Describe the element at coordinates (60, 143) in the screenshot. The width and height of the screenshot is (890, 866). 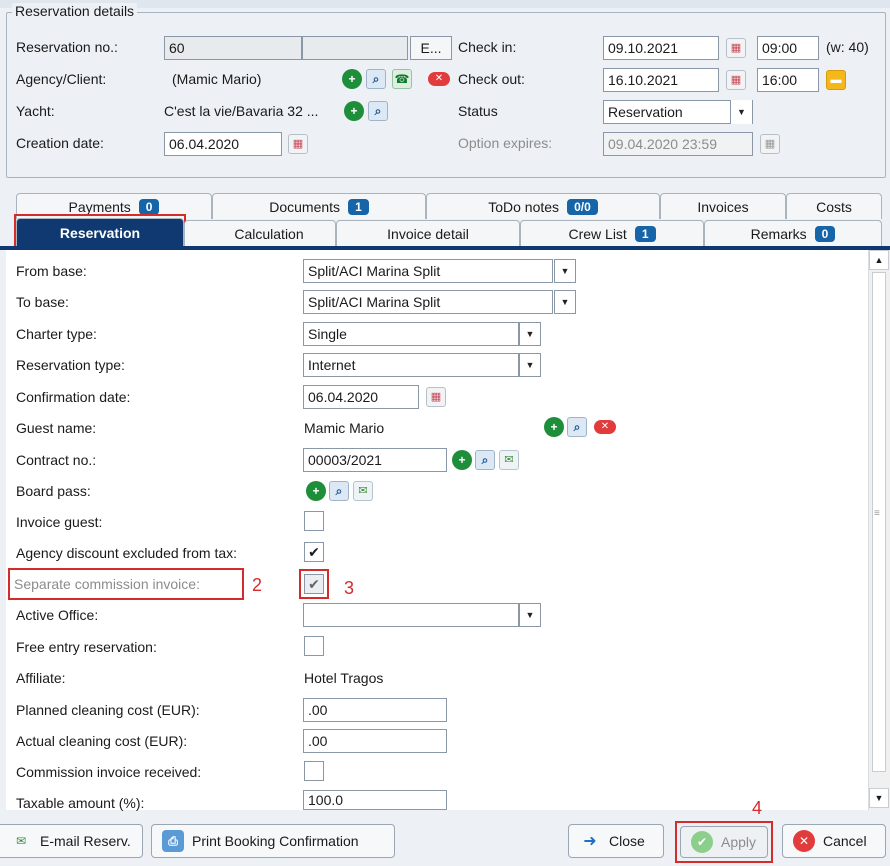
I see `creation-date-label: Creation date:` at that location.